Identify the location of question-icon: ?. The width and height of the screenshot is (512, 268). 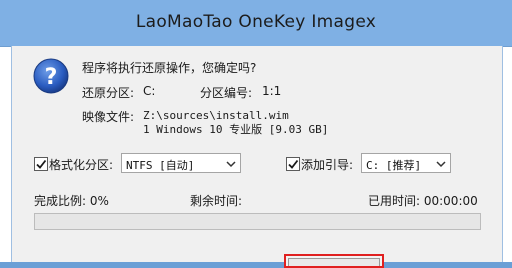
(51, 76).